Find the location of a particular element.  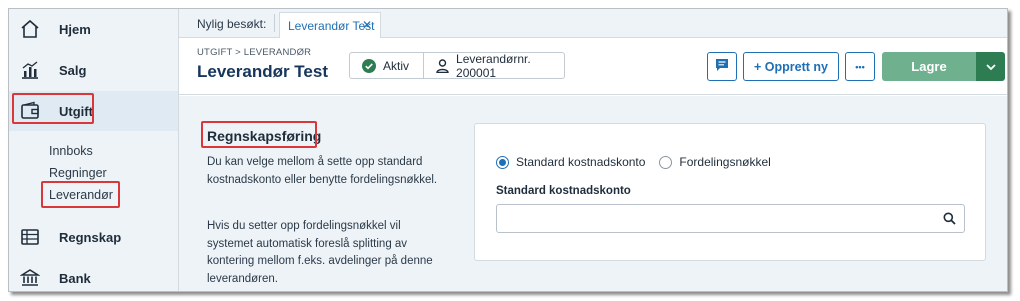

radio-fordelingsnokkel: Fordelingsnøkkel is located at coordinates (715, 162).